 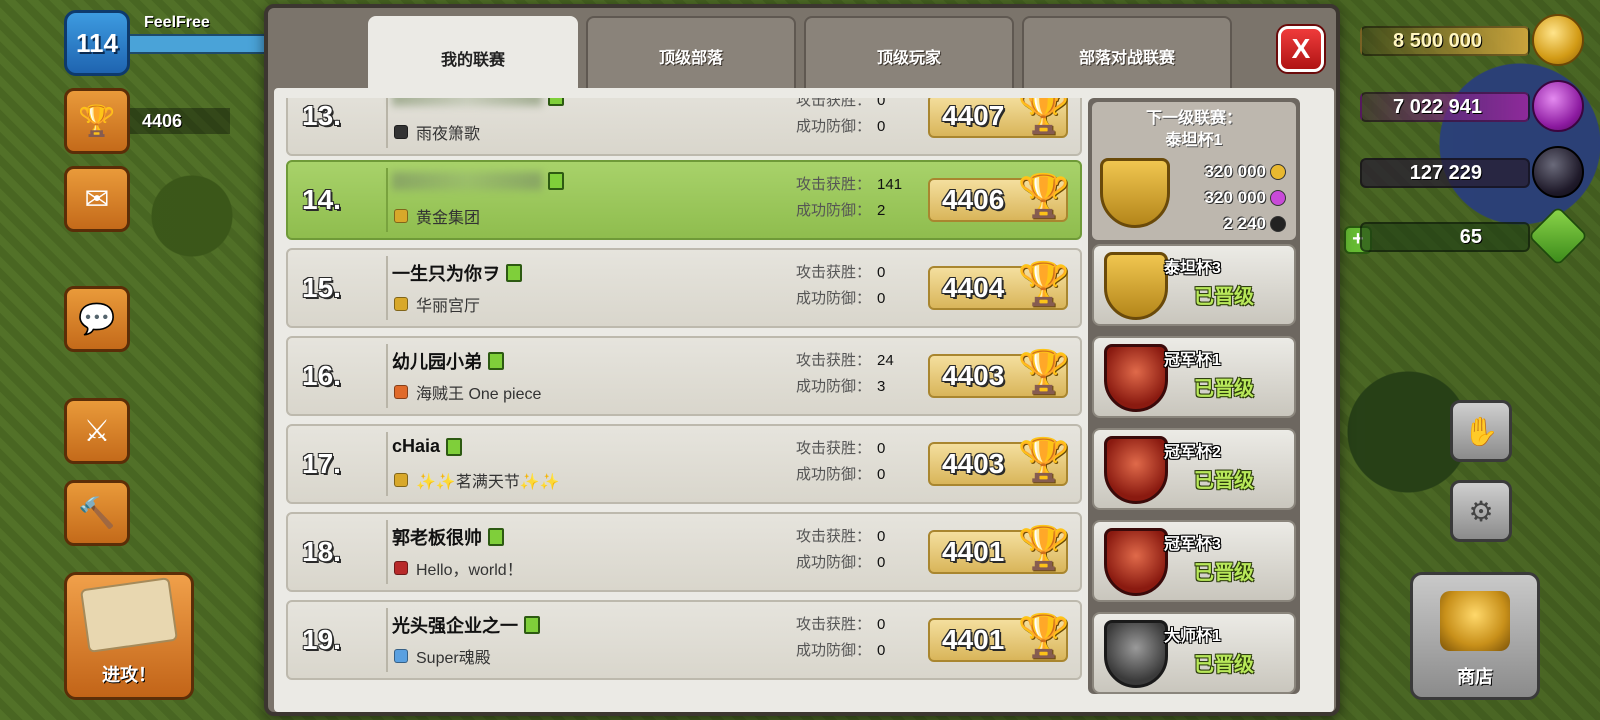 I want to click on reward-elixir: 320 000, so click(x=1245, y=198).